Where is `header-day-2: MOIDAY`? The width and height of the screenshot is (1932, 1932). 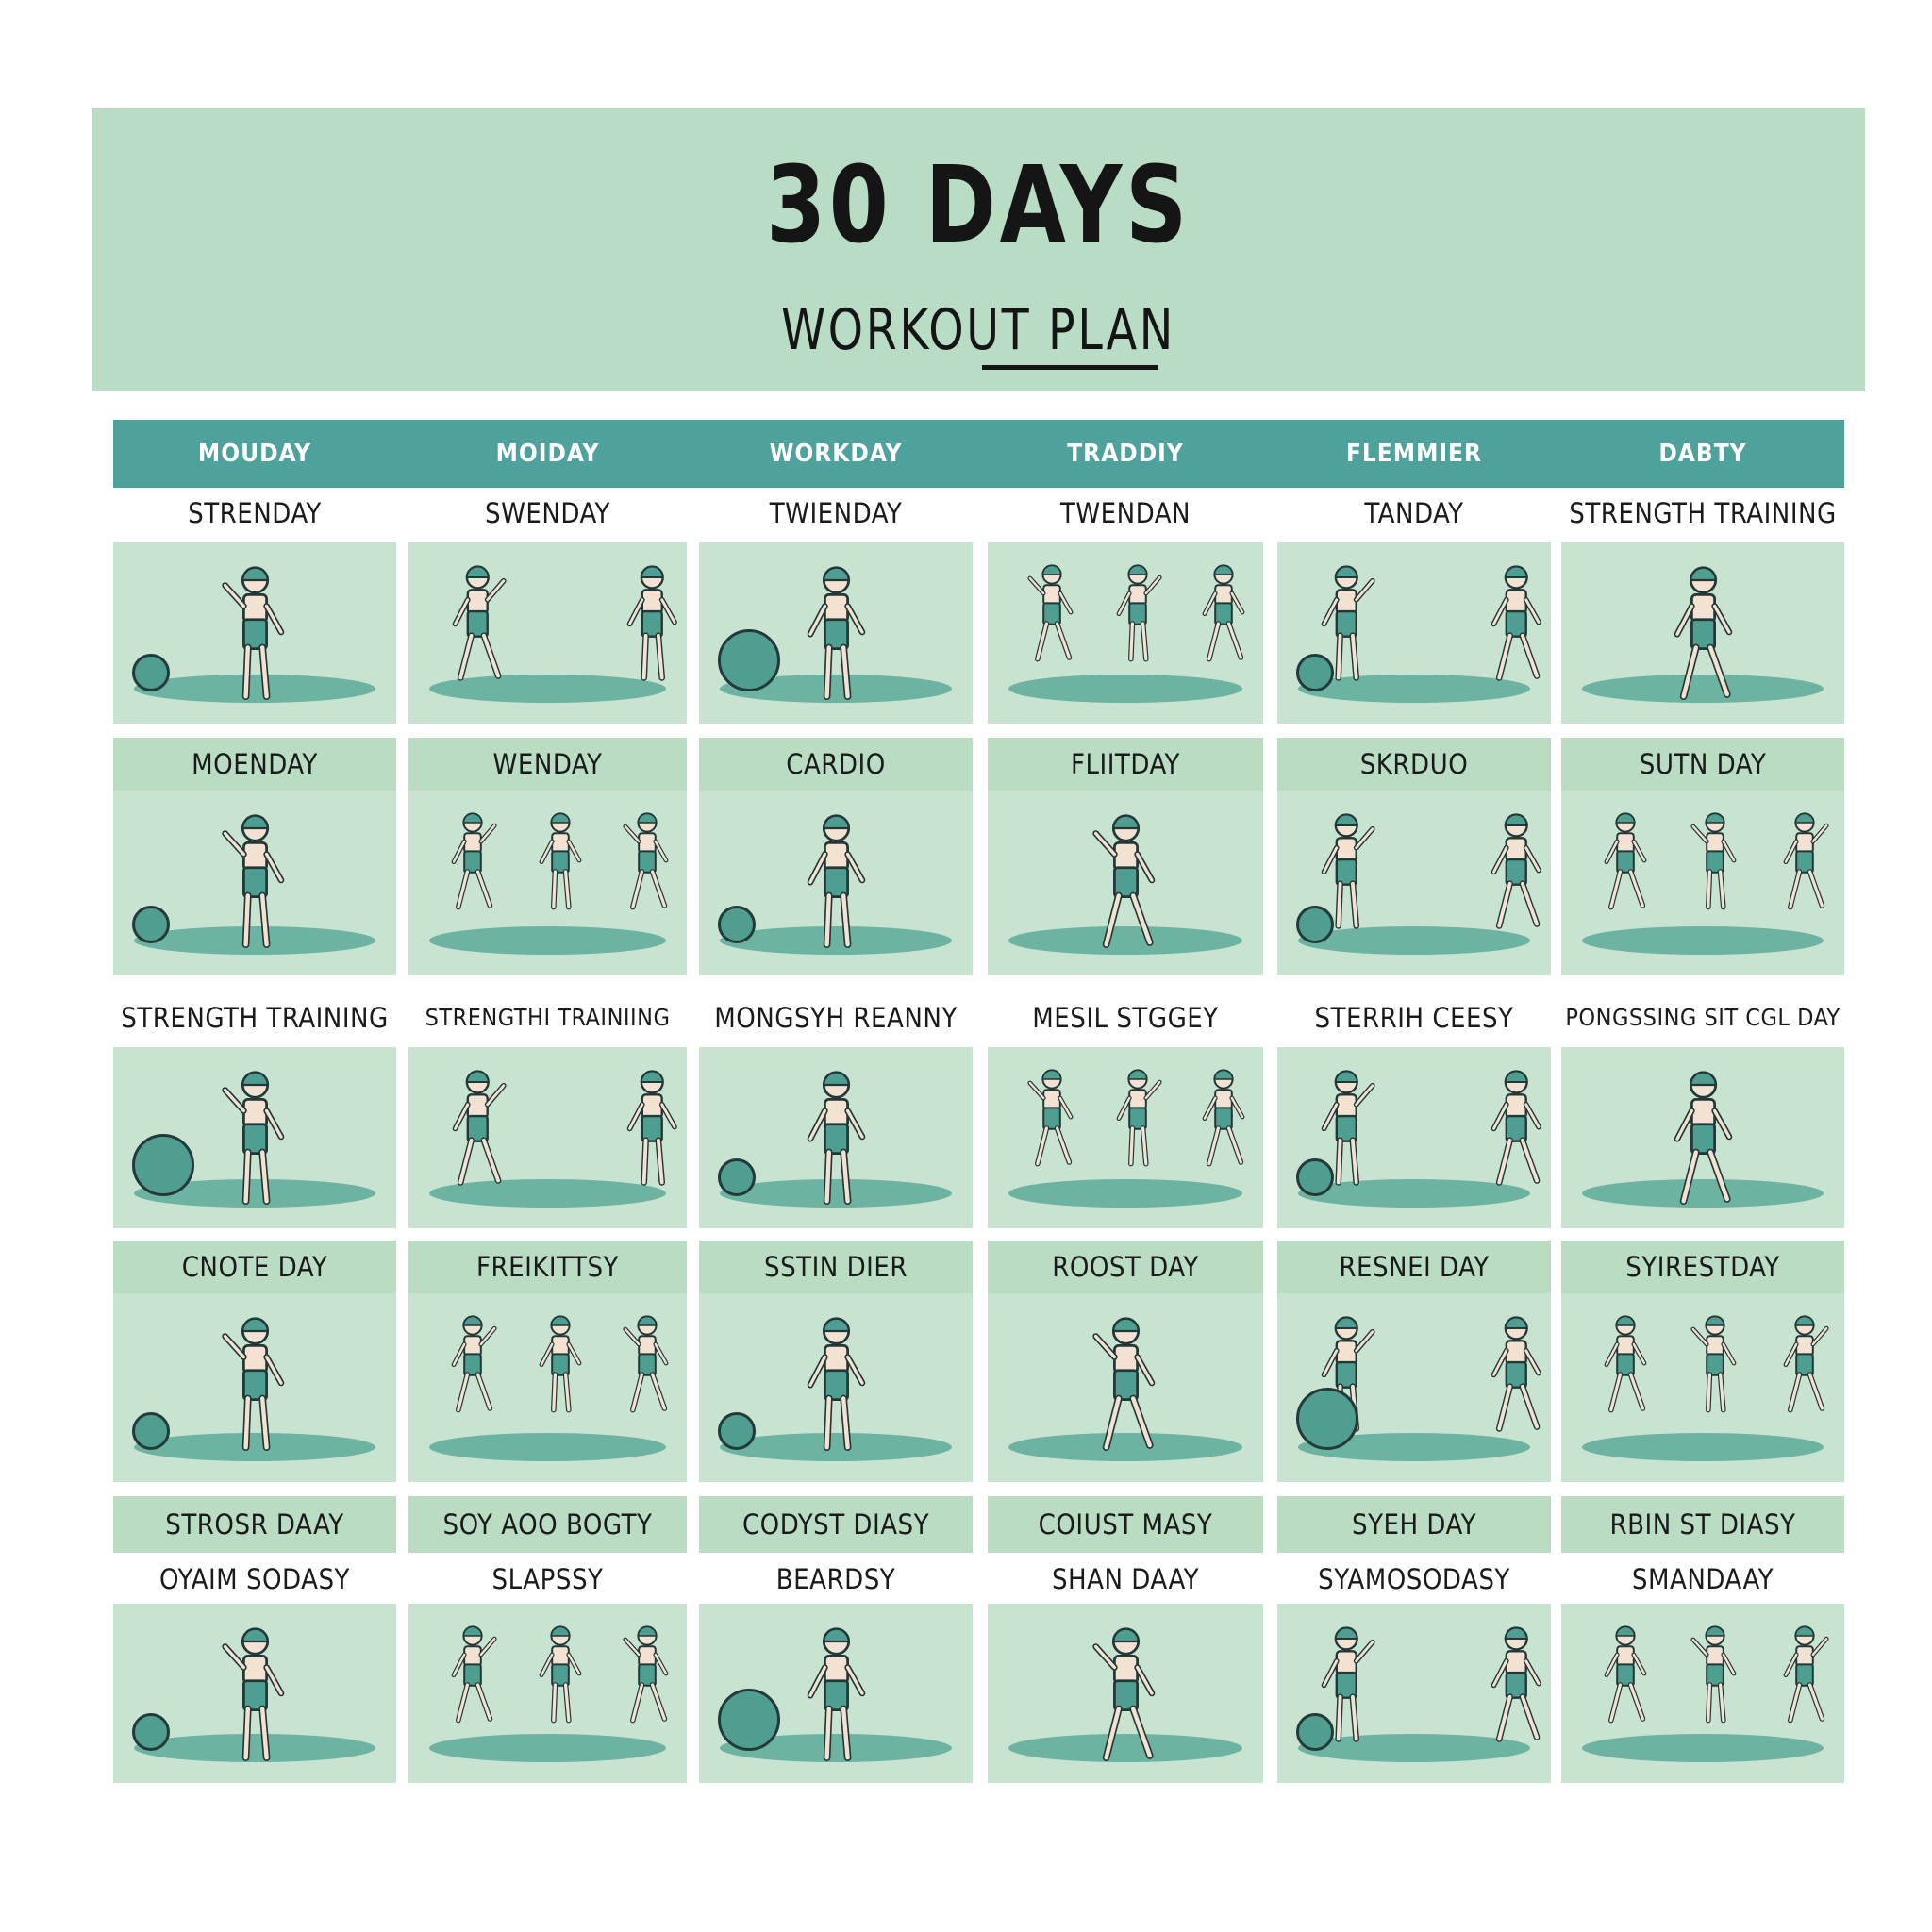
header-day-2: MOIDAY is located at coordinates (547, 454).